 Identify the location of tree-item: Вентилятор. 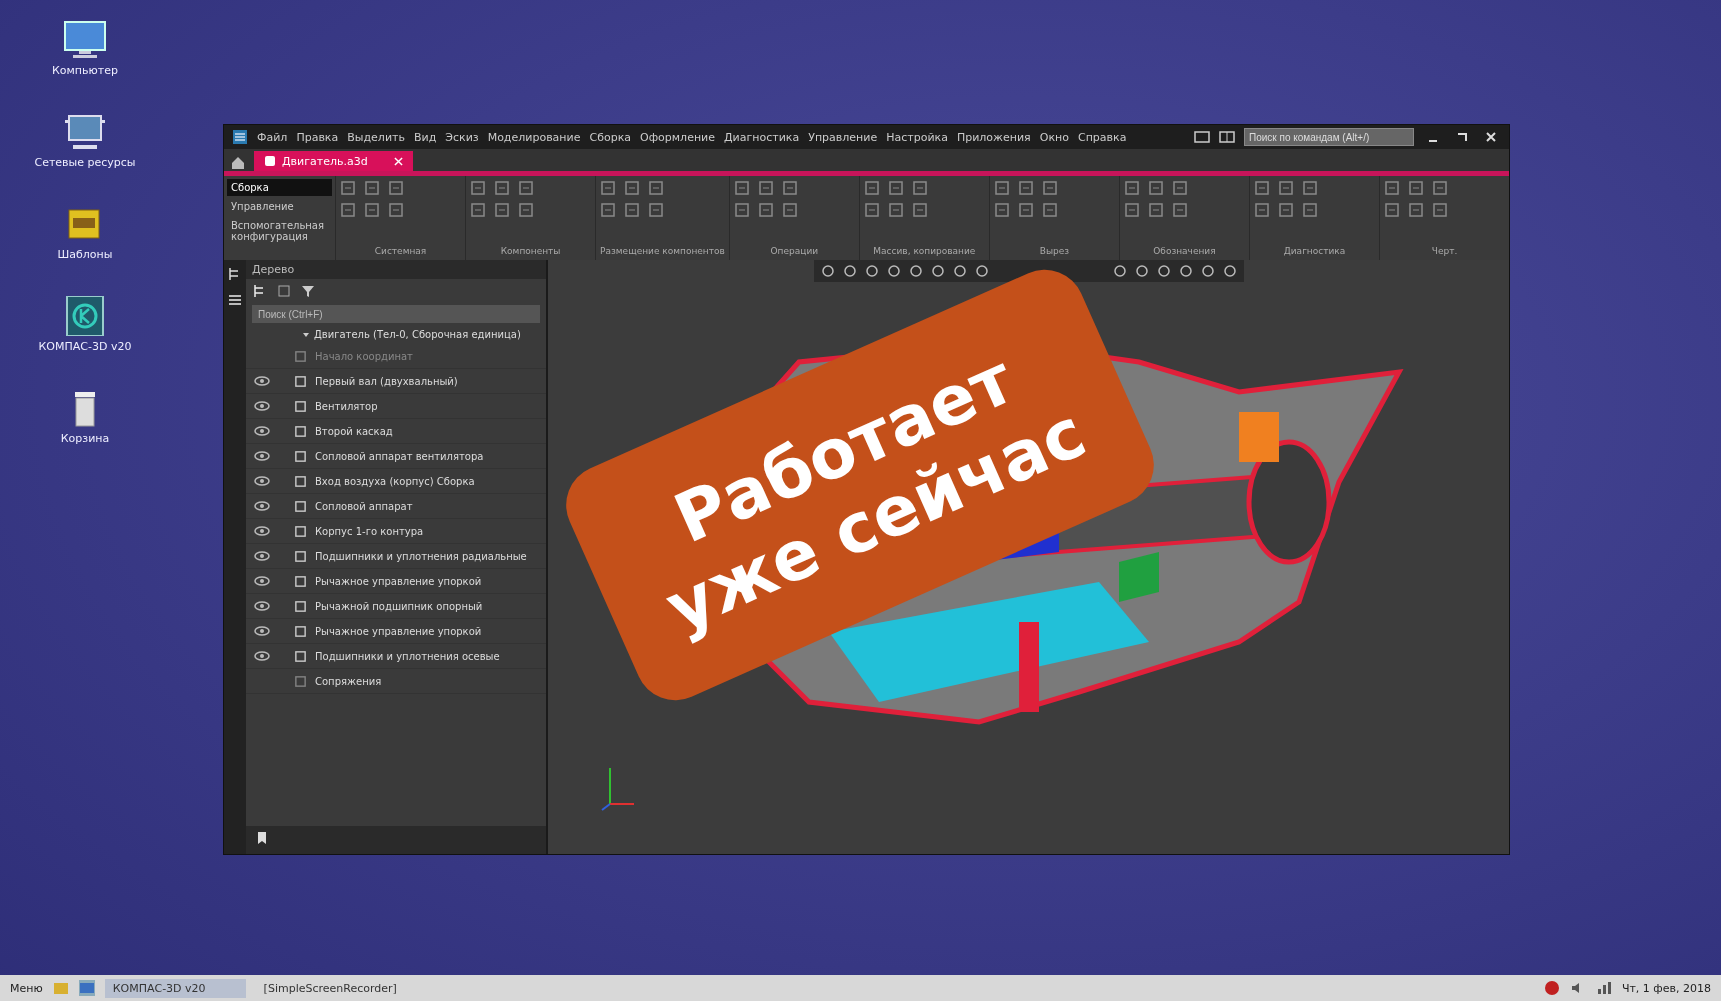
(346, 406).